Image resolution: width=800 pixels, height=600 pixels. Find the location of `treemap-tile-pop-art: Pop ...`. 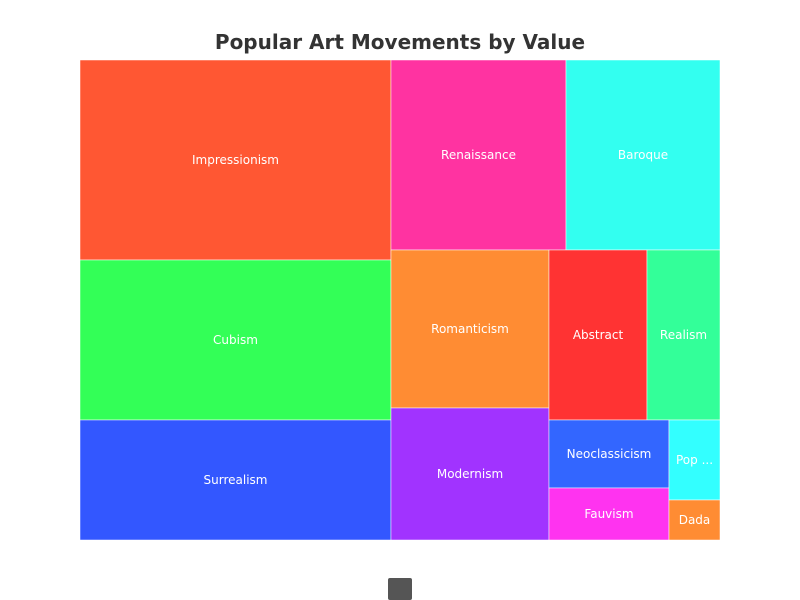

treemap-tile-pop-art: Pop ... is located at coordinates (694, 460).